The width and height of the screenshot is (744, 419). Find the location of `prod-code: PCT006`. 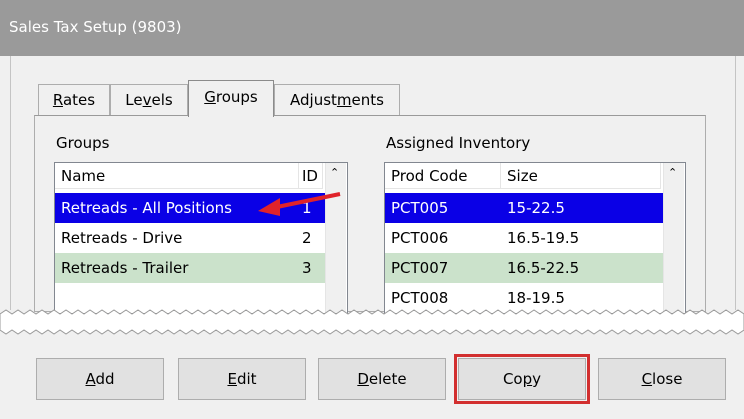

prod-code: PCT006 is located at coordinates (420, 238).